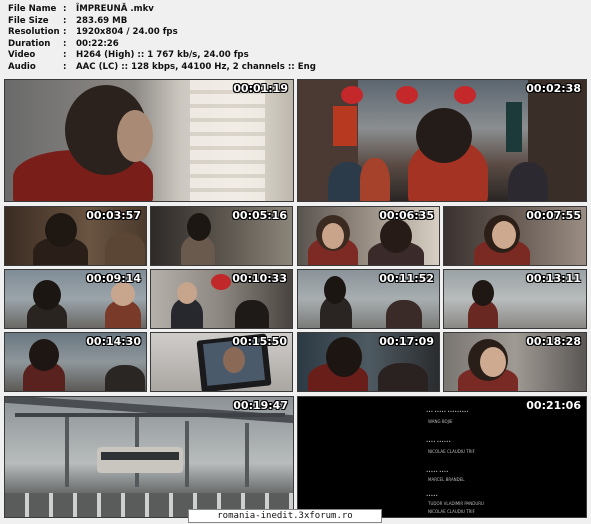  What do you see at coordinates (221, 236) in the screenshot?
I see `thumbnail-4: 00:05:16` at bounding box center [221, 236].